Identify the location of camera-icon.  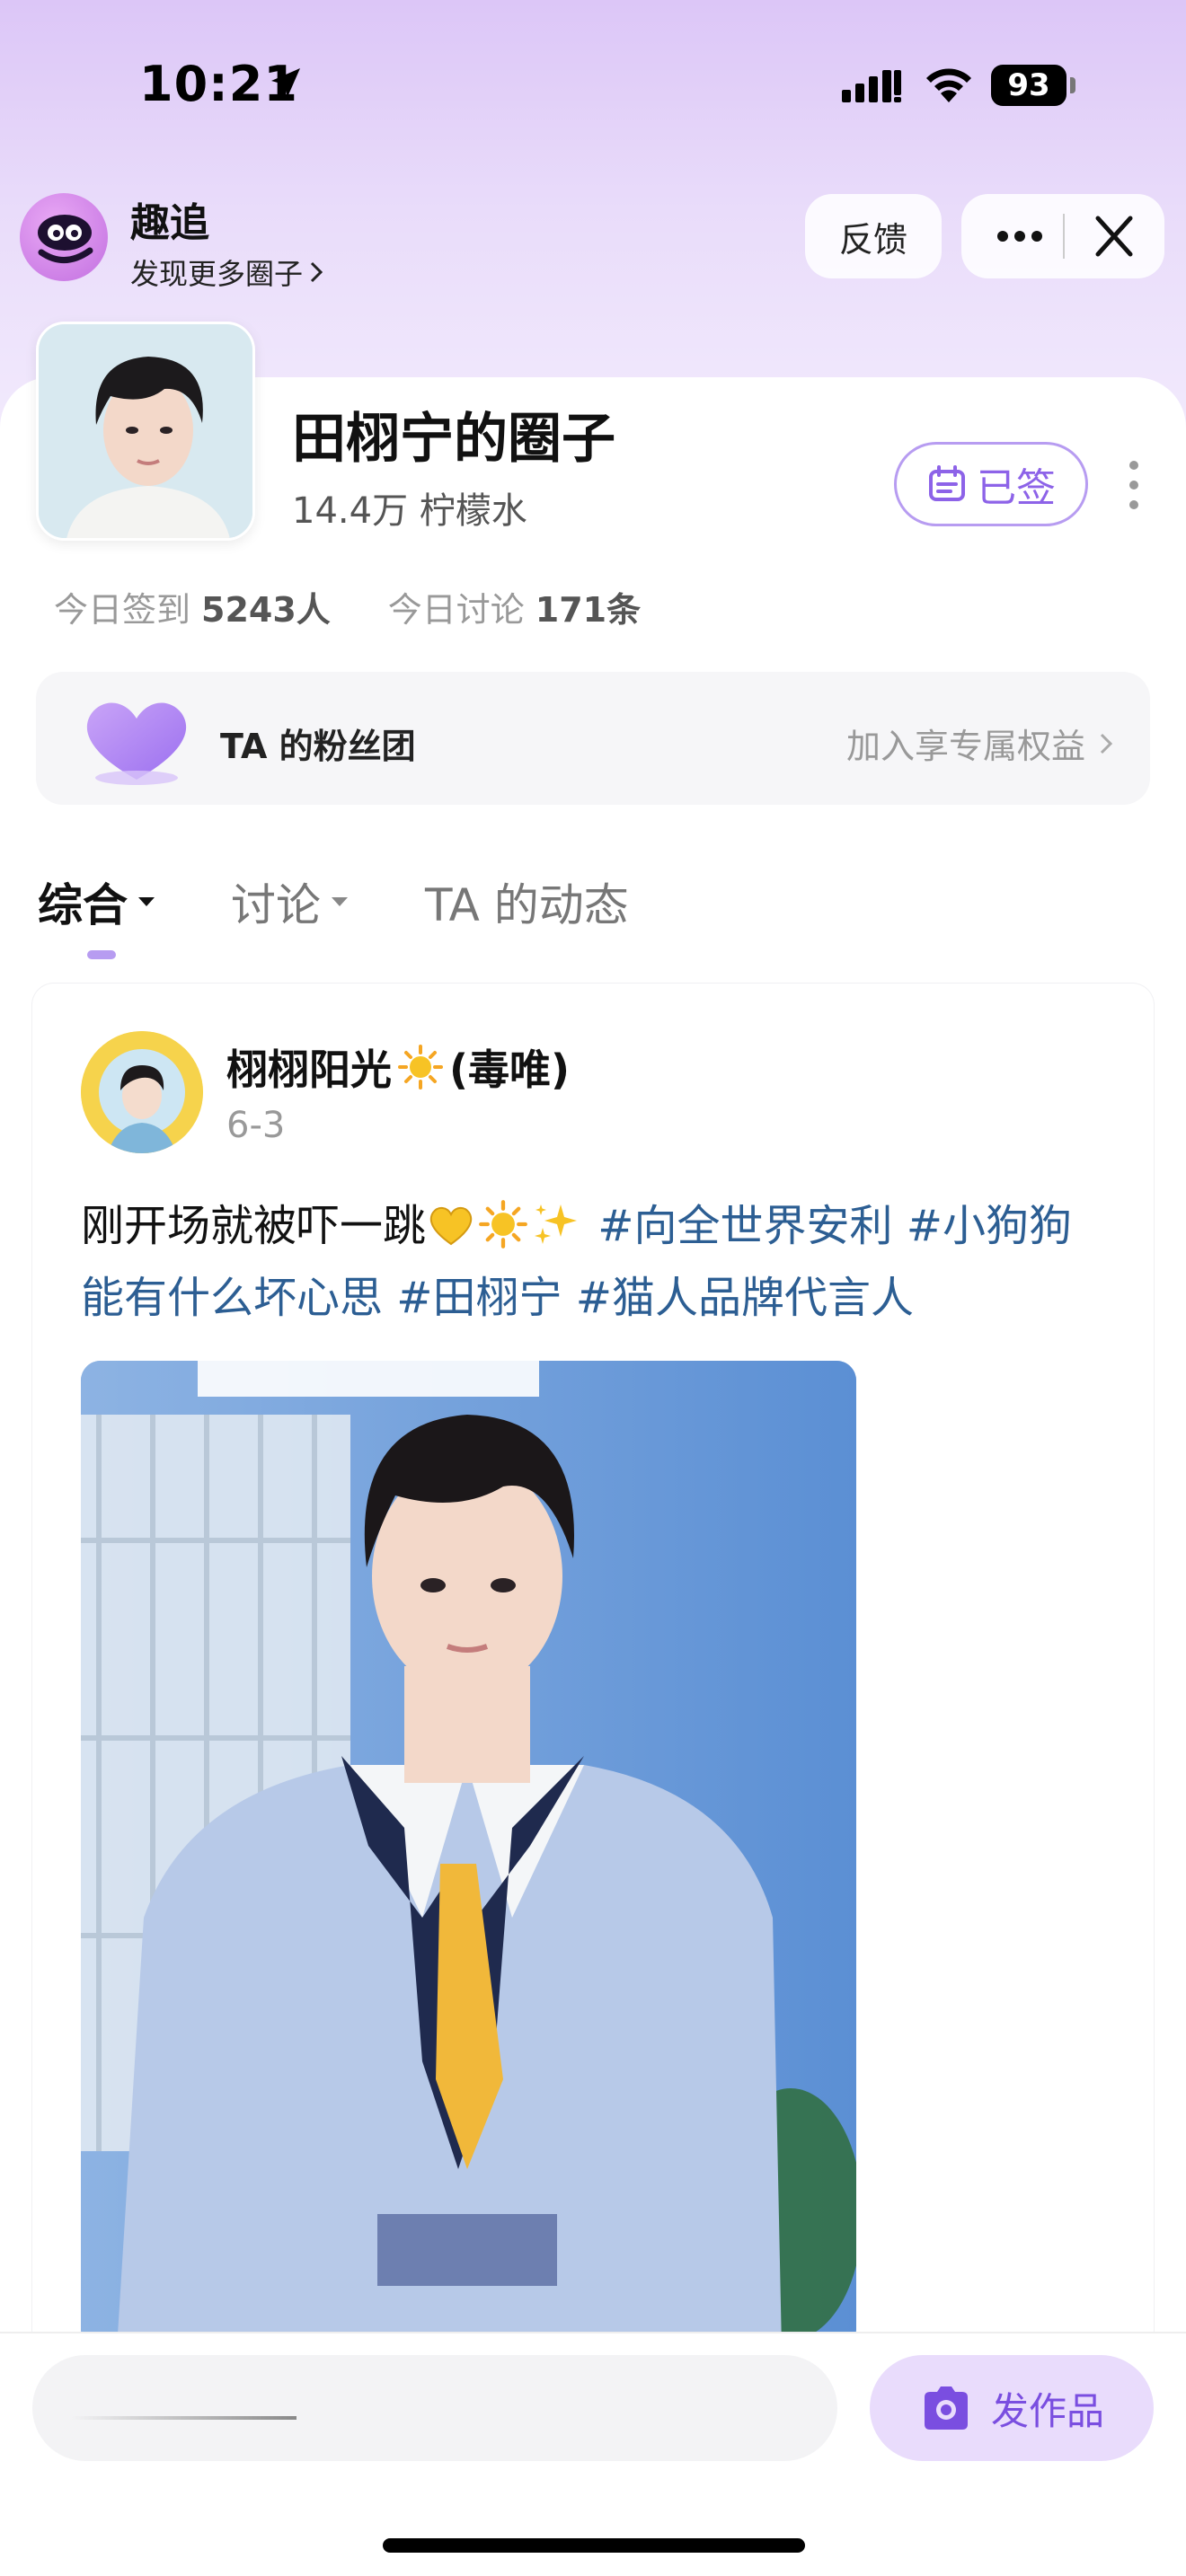
(946, 2408).